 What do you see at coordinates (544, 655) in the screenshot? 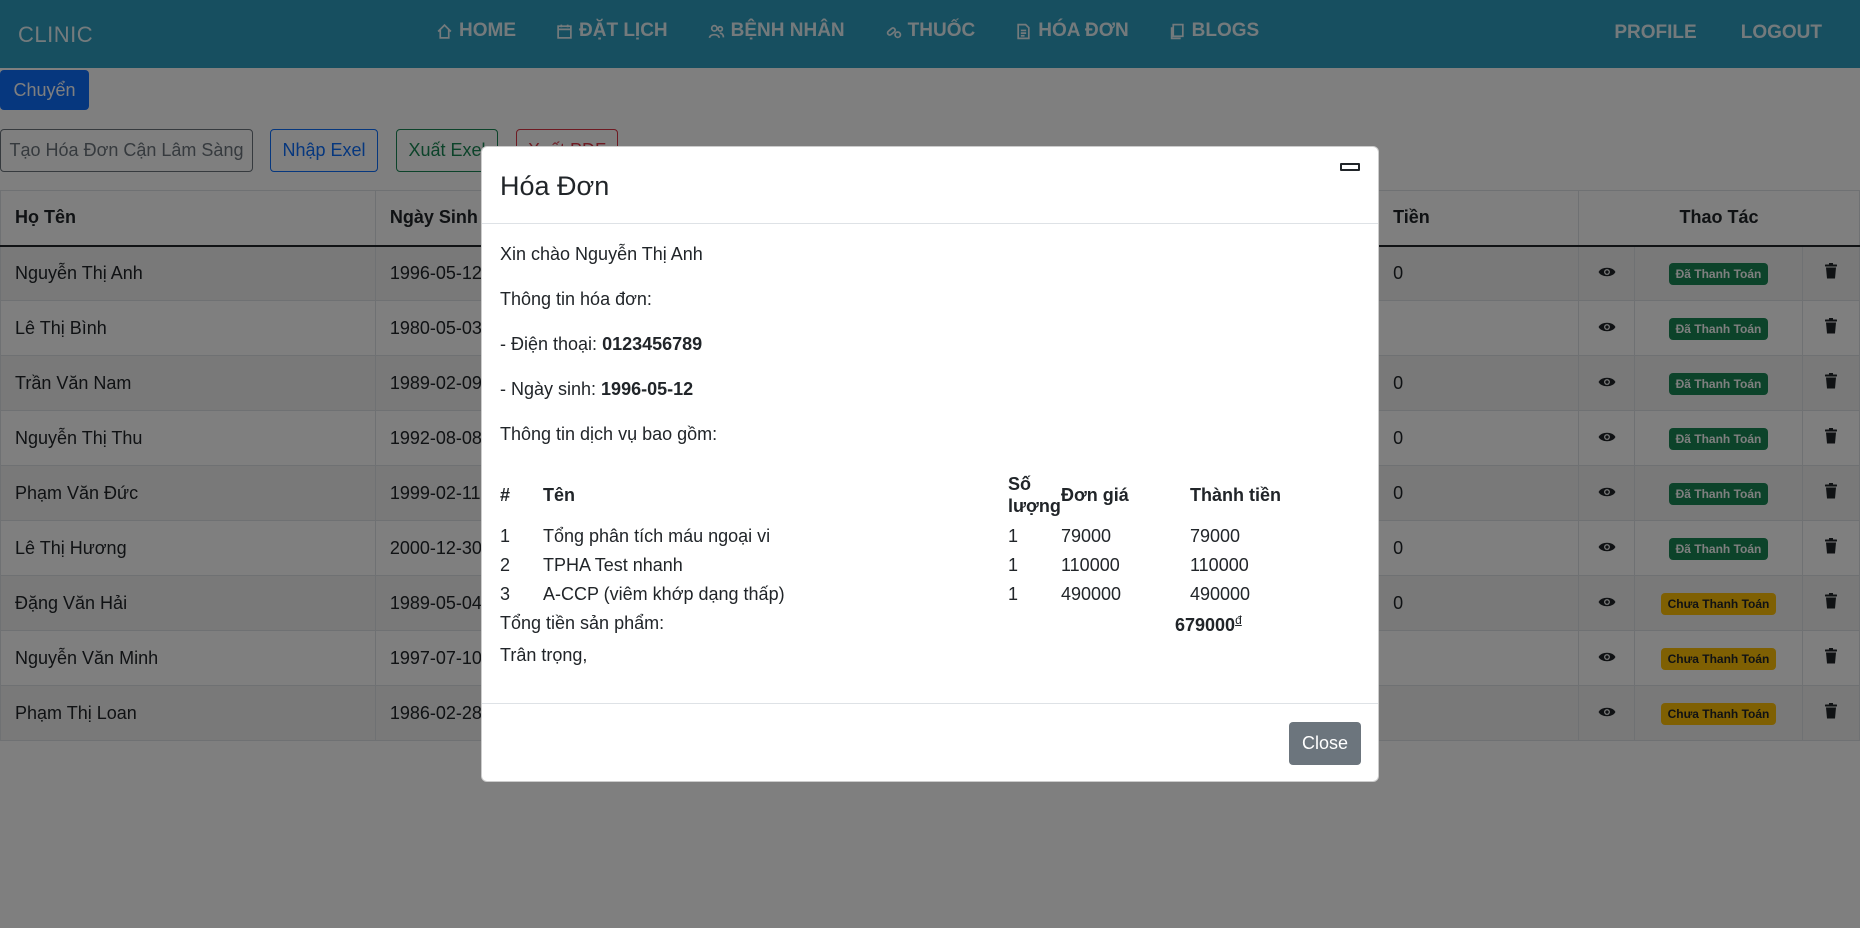
I see `regards-text: Trân trọng,` at bounding box center [544, 655].